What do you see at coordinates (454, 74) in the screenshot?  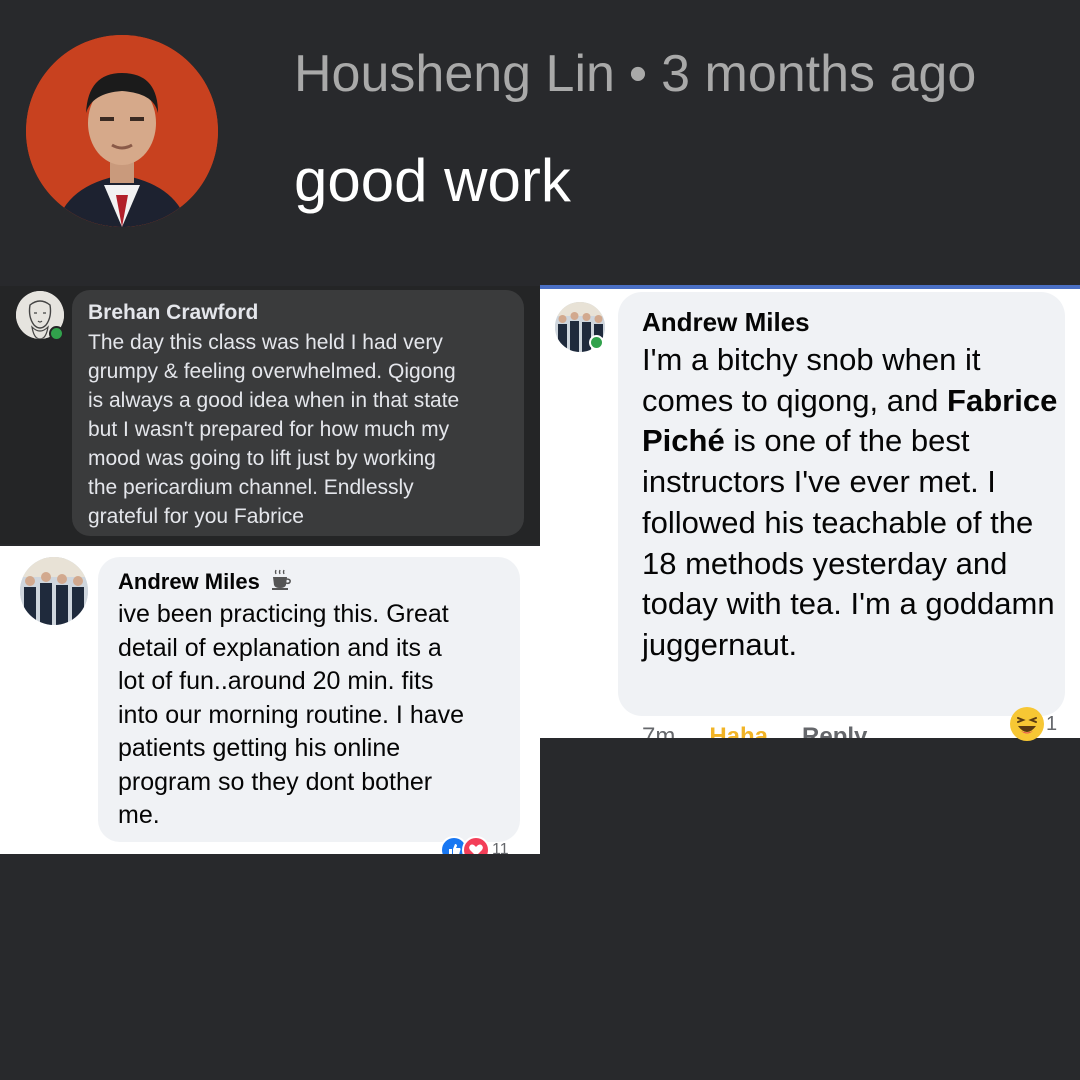 I see `comment-author: Housheng Lin` at bounding box center [454, 74].